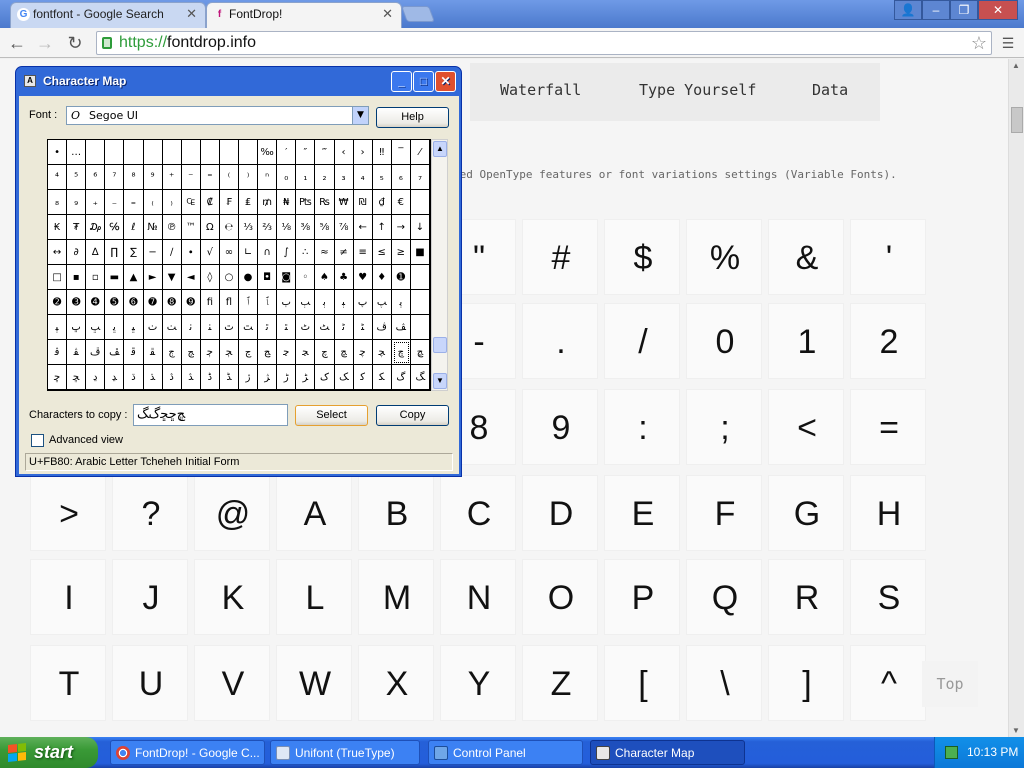 This screenshot has height=768, width=1024. I want to click on char-cell: ℮, so click(229, 227).